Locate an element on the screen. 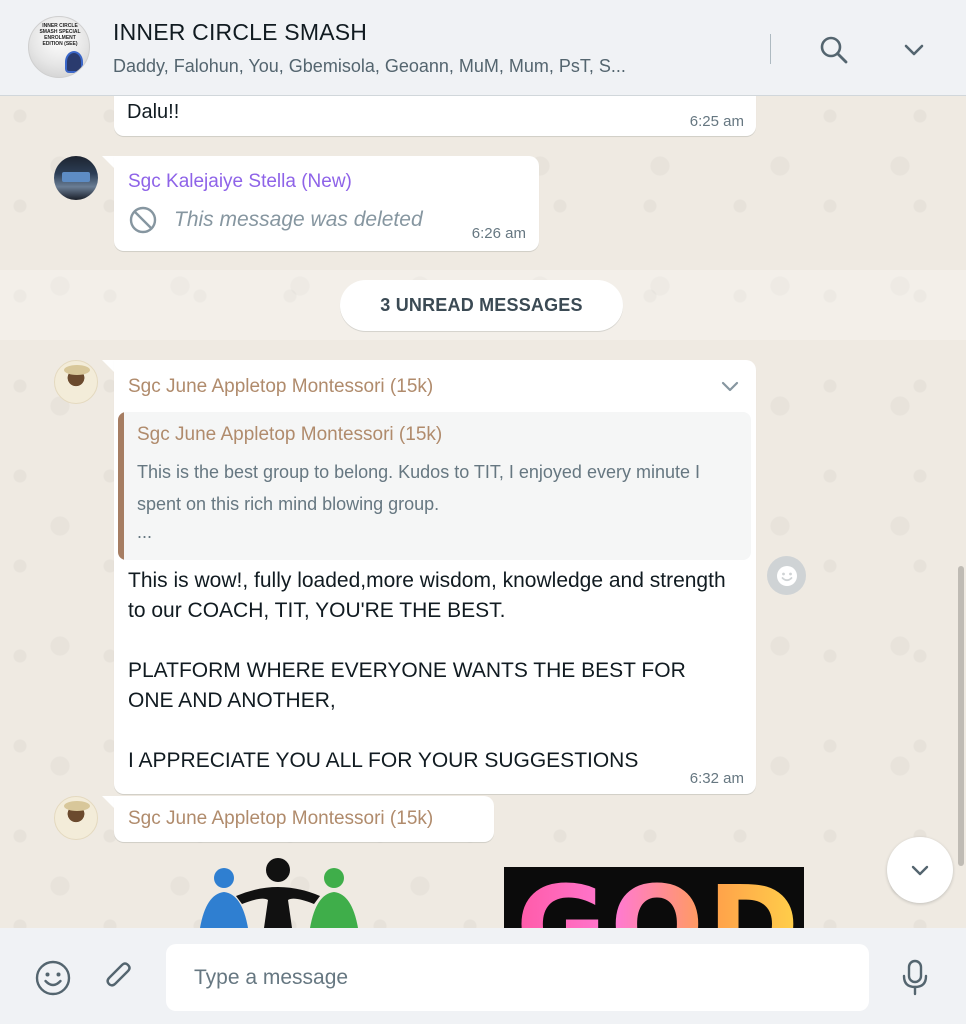 This screenshot has height=1024, width=966. scrollbar is located at coordinates (961, 716).